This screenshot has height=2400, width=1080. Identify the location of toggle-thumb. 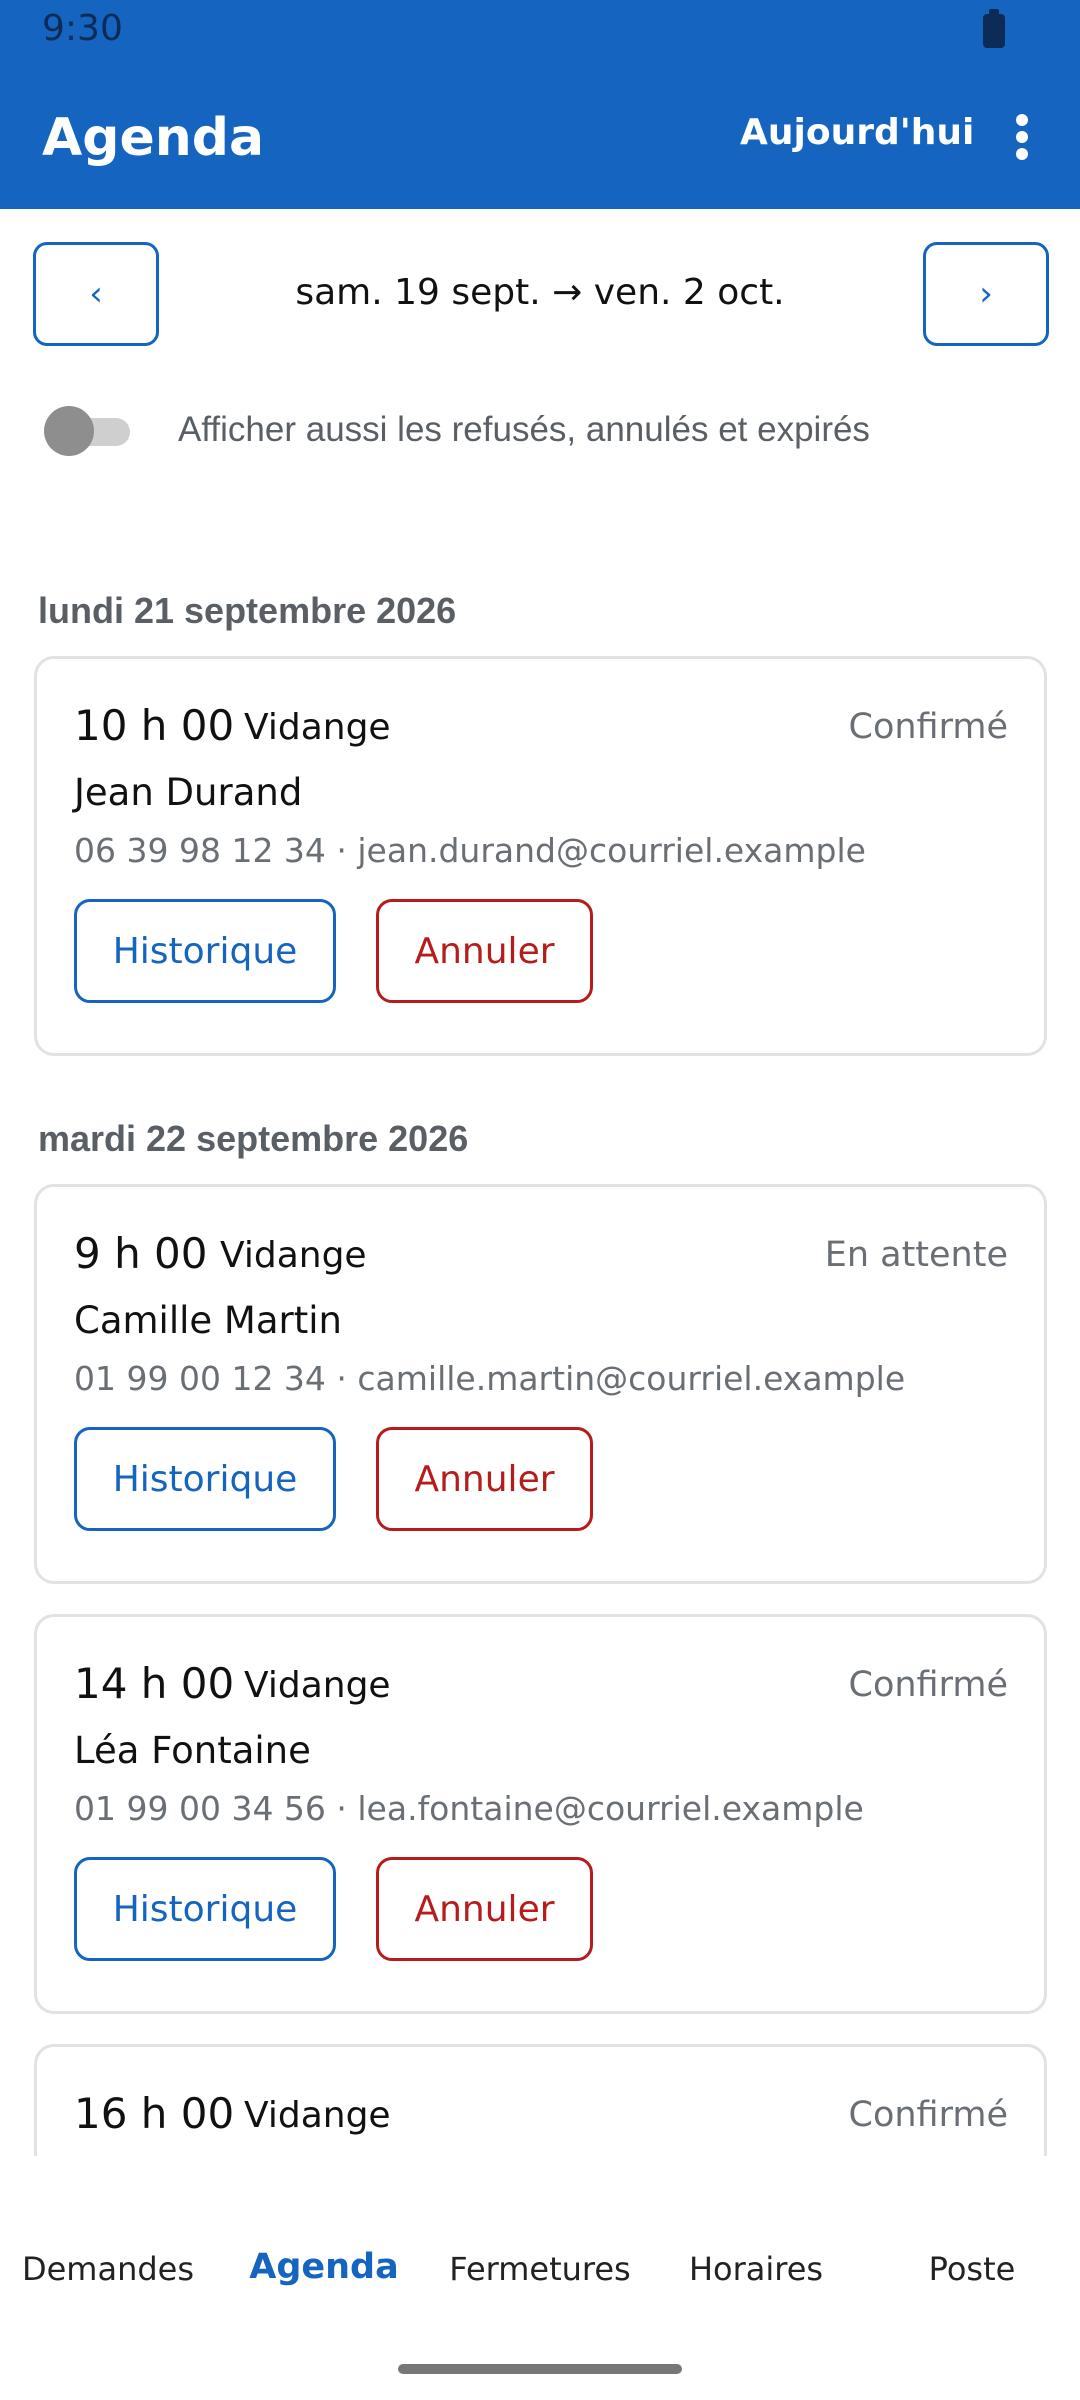
(69, 431).